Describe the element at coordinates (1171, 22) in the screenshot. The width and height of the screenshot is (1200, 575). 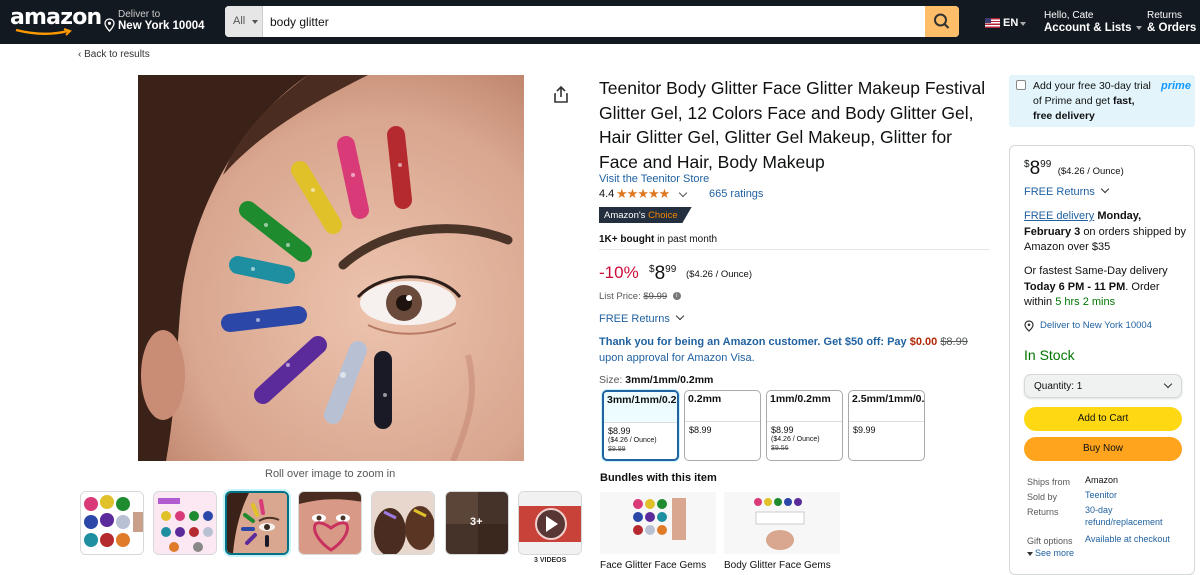
I see `returns-and-orders: Returns & Orders` at that location.